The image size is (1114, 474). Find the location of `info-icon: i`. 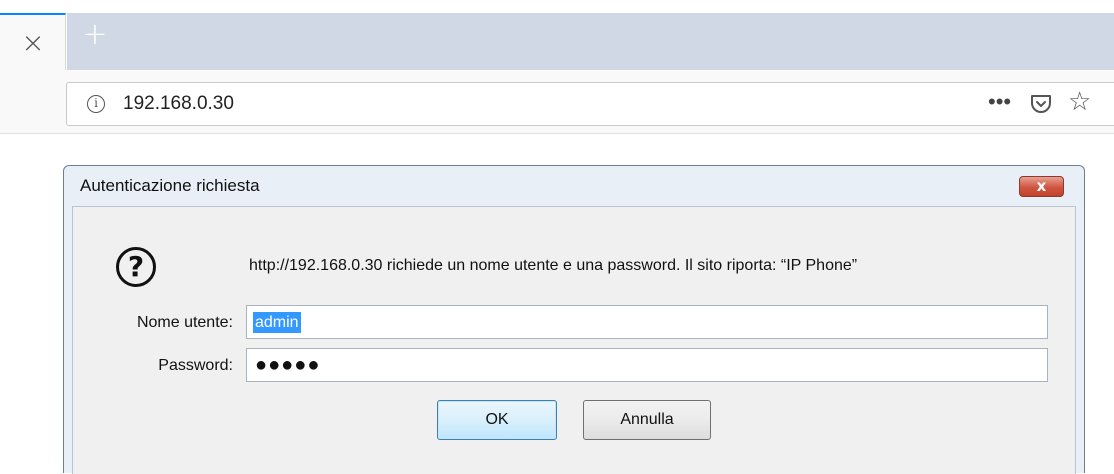

info-icon: i is located at coordinates (96, 104).